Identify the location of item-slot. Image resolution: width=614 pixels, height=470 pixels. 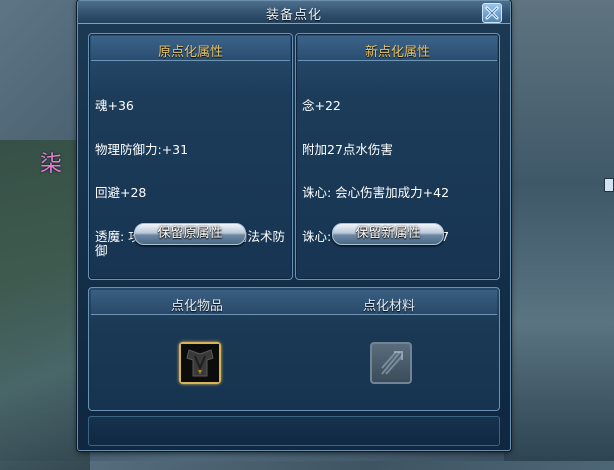
(200, 363).